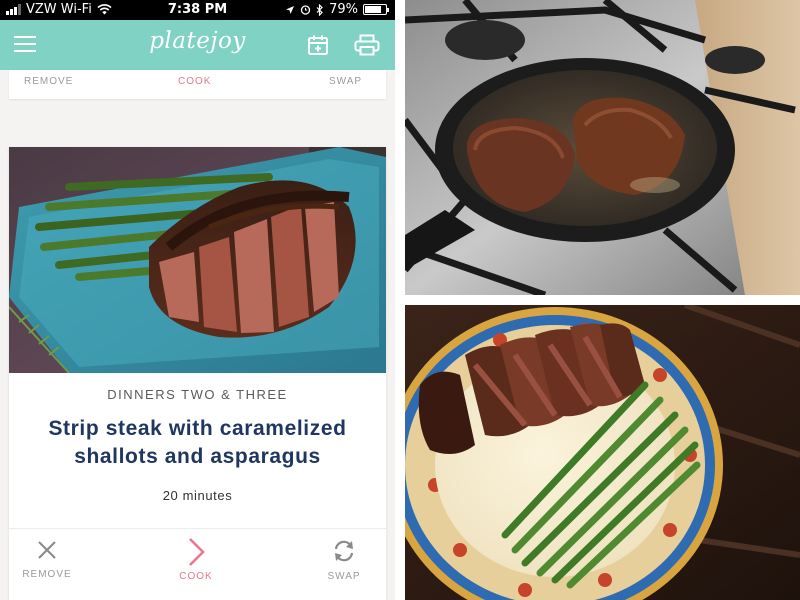  What do you see at coordinates (197, 41) in the screenshot?
I see `app-logo: platejoy` at bounding box center [197, 41].